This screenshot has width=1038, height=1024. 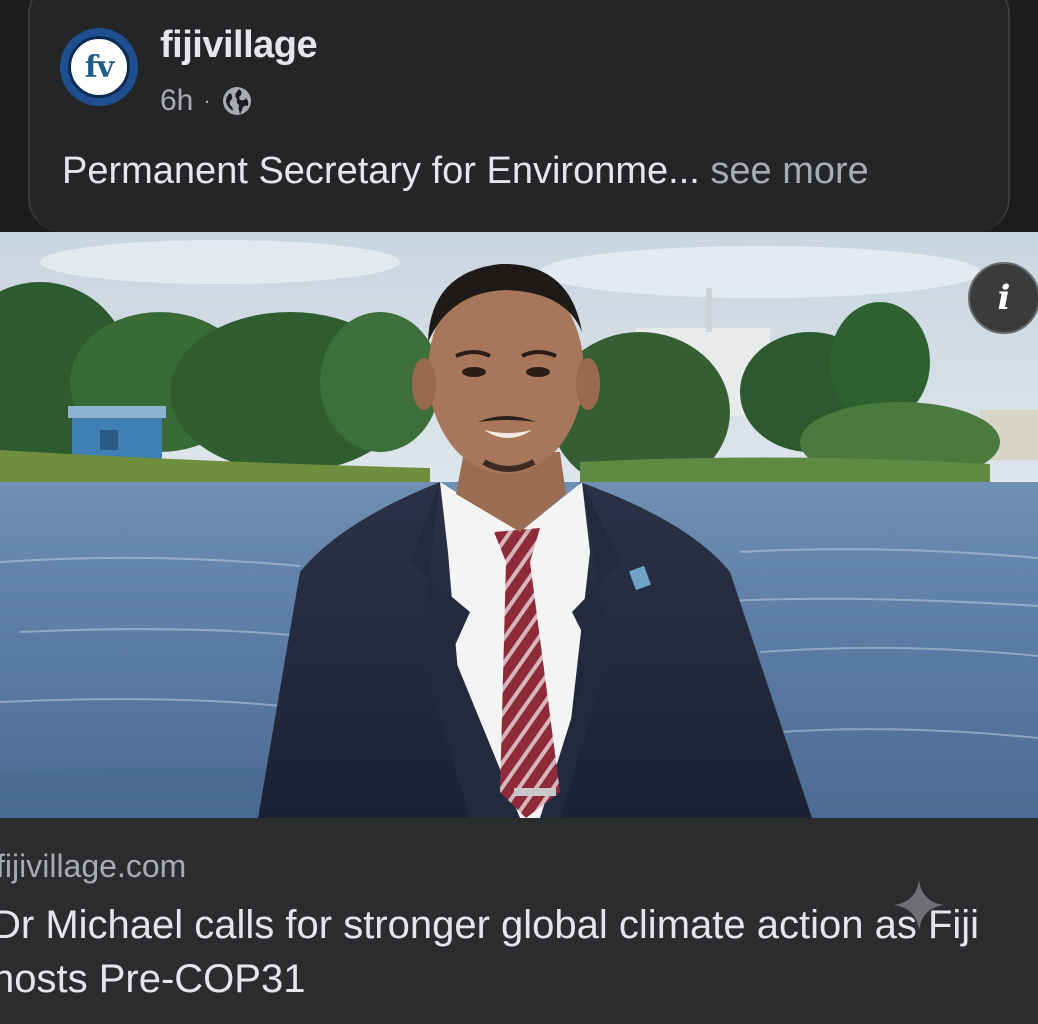 I want to click on avatar-logo: fv, so click(x=99, y=67).